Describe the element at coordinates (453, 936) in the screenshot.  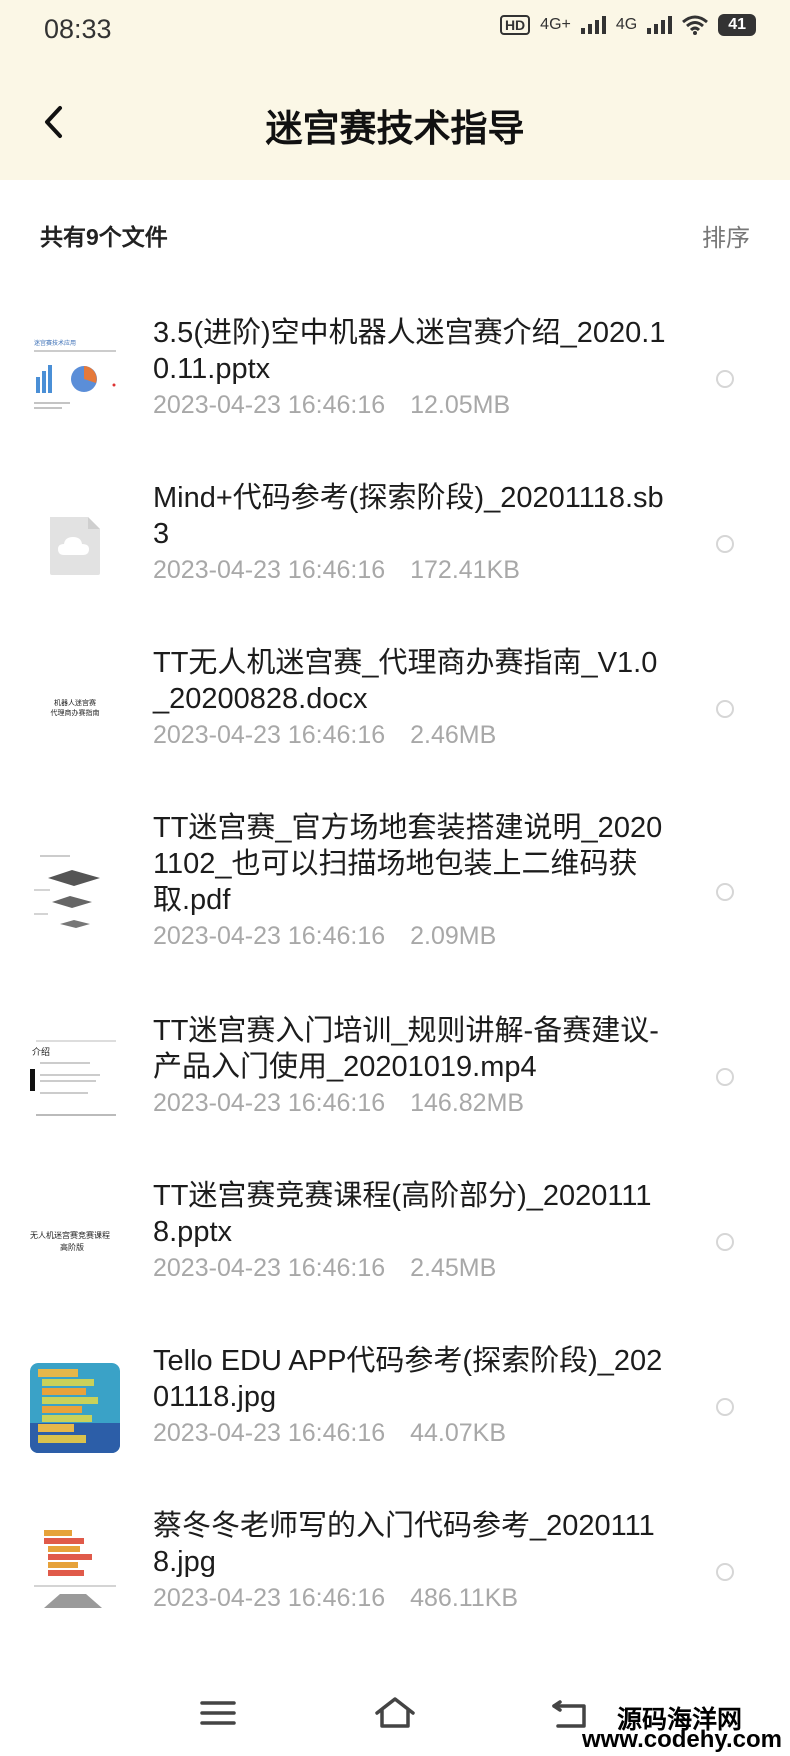
I see `file-size: 2.09MB` at that location.